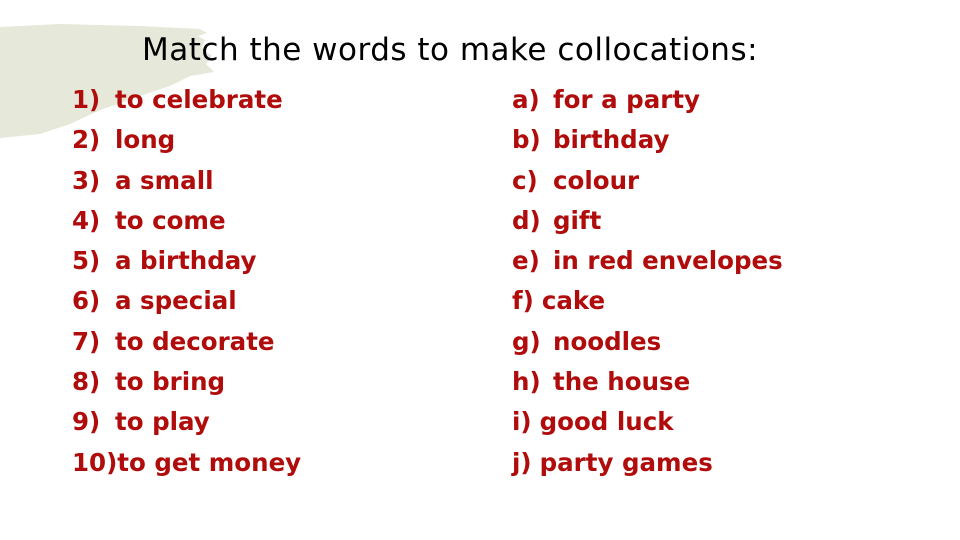 The image size is (960, 540). Describe the element at coordinates (596, 180) in the screenshot. I see `item-text: colour` at that location.